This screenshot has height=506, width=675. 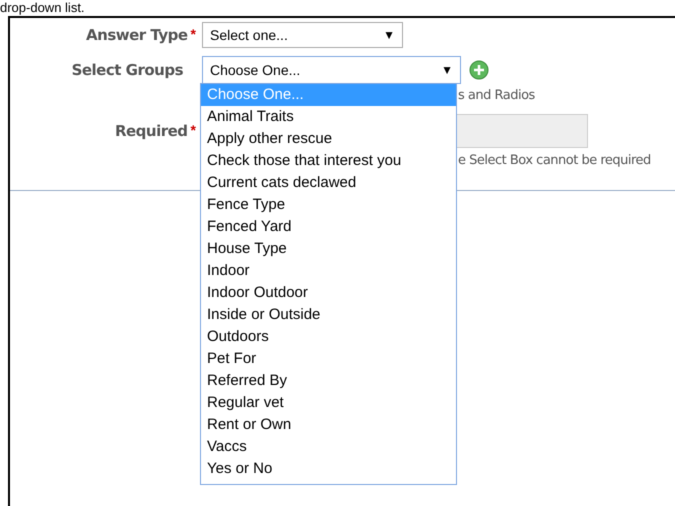 I want to click on dropdown-option: Outdoors, so click(x=328, y=337).